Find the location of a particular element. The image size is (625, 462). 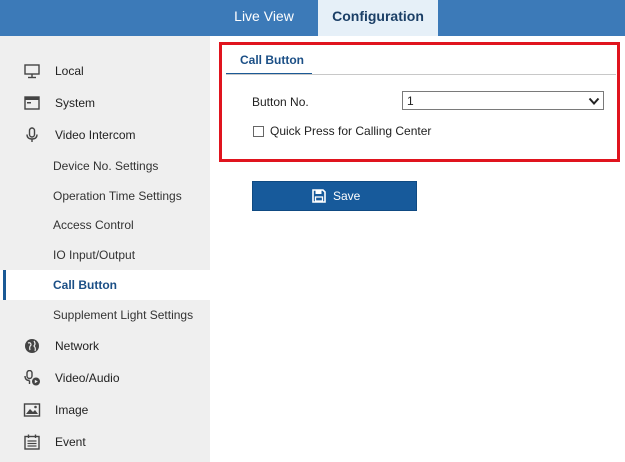

calendar-icon is located at coordinates (32, 442).